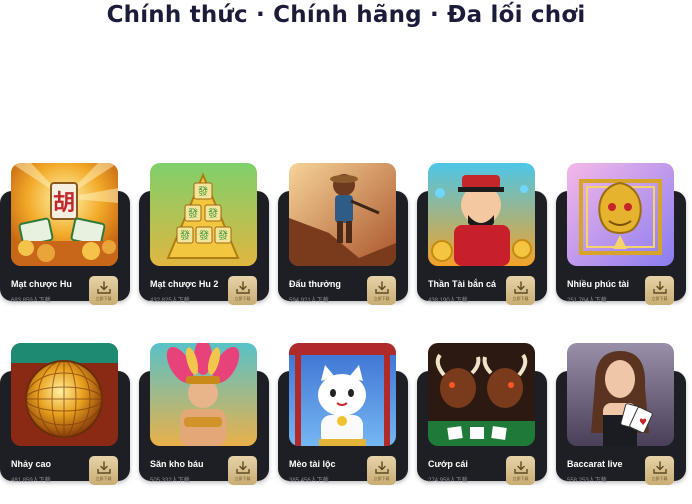 This screenshot has width=692, height=504. Describe the element at coordinates (309, 481) in the screenshot. I see `download-count: 385,456人下载` at that location.